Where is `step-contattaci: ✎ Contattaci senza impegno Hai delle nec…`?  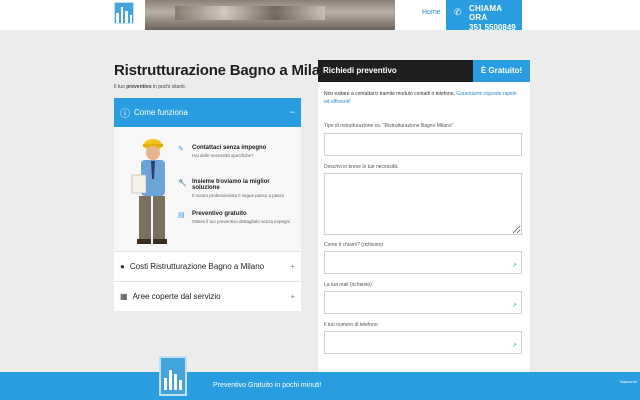 step-contattaci: ✎ Contattaci senza impegno Hai delle nec… is located at coordinates (238, 151).